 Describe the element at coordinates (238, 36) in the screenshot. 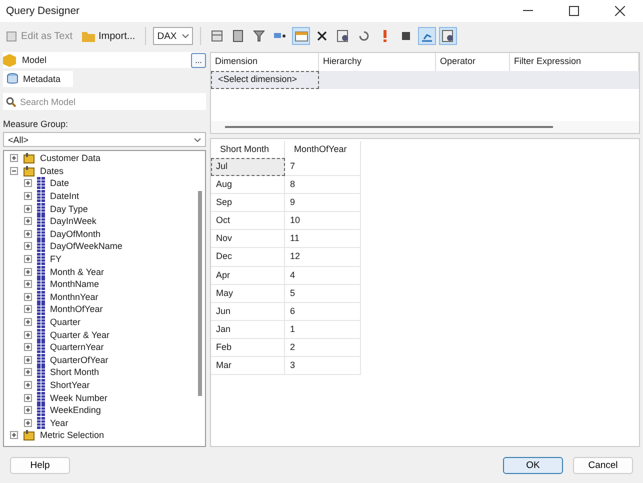

I see `calculator-icon` at that location.